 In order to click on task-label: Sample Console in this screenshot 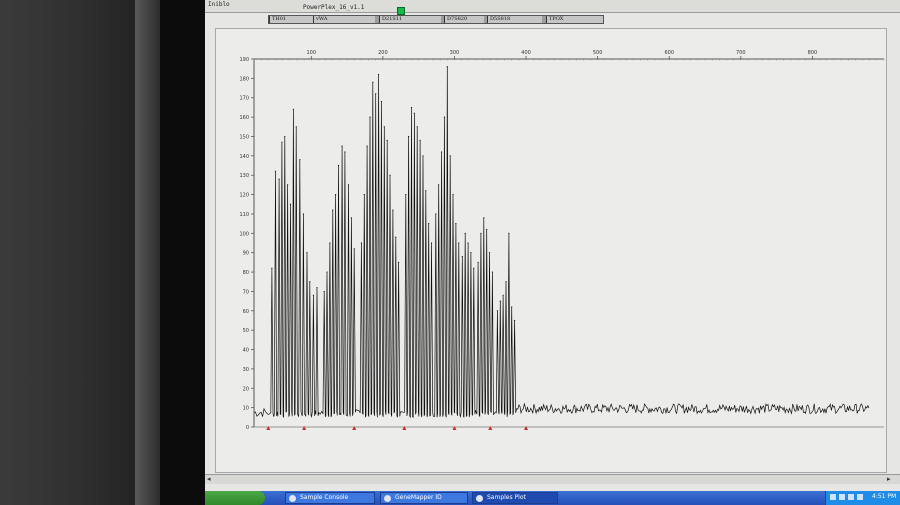, I will do `click(324, 497)`.